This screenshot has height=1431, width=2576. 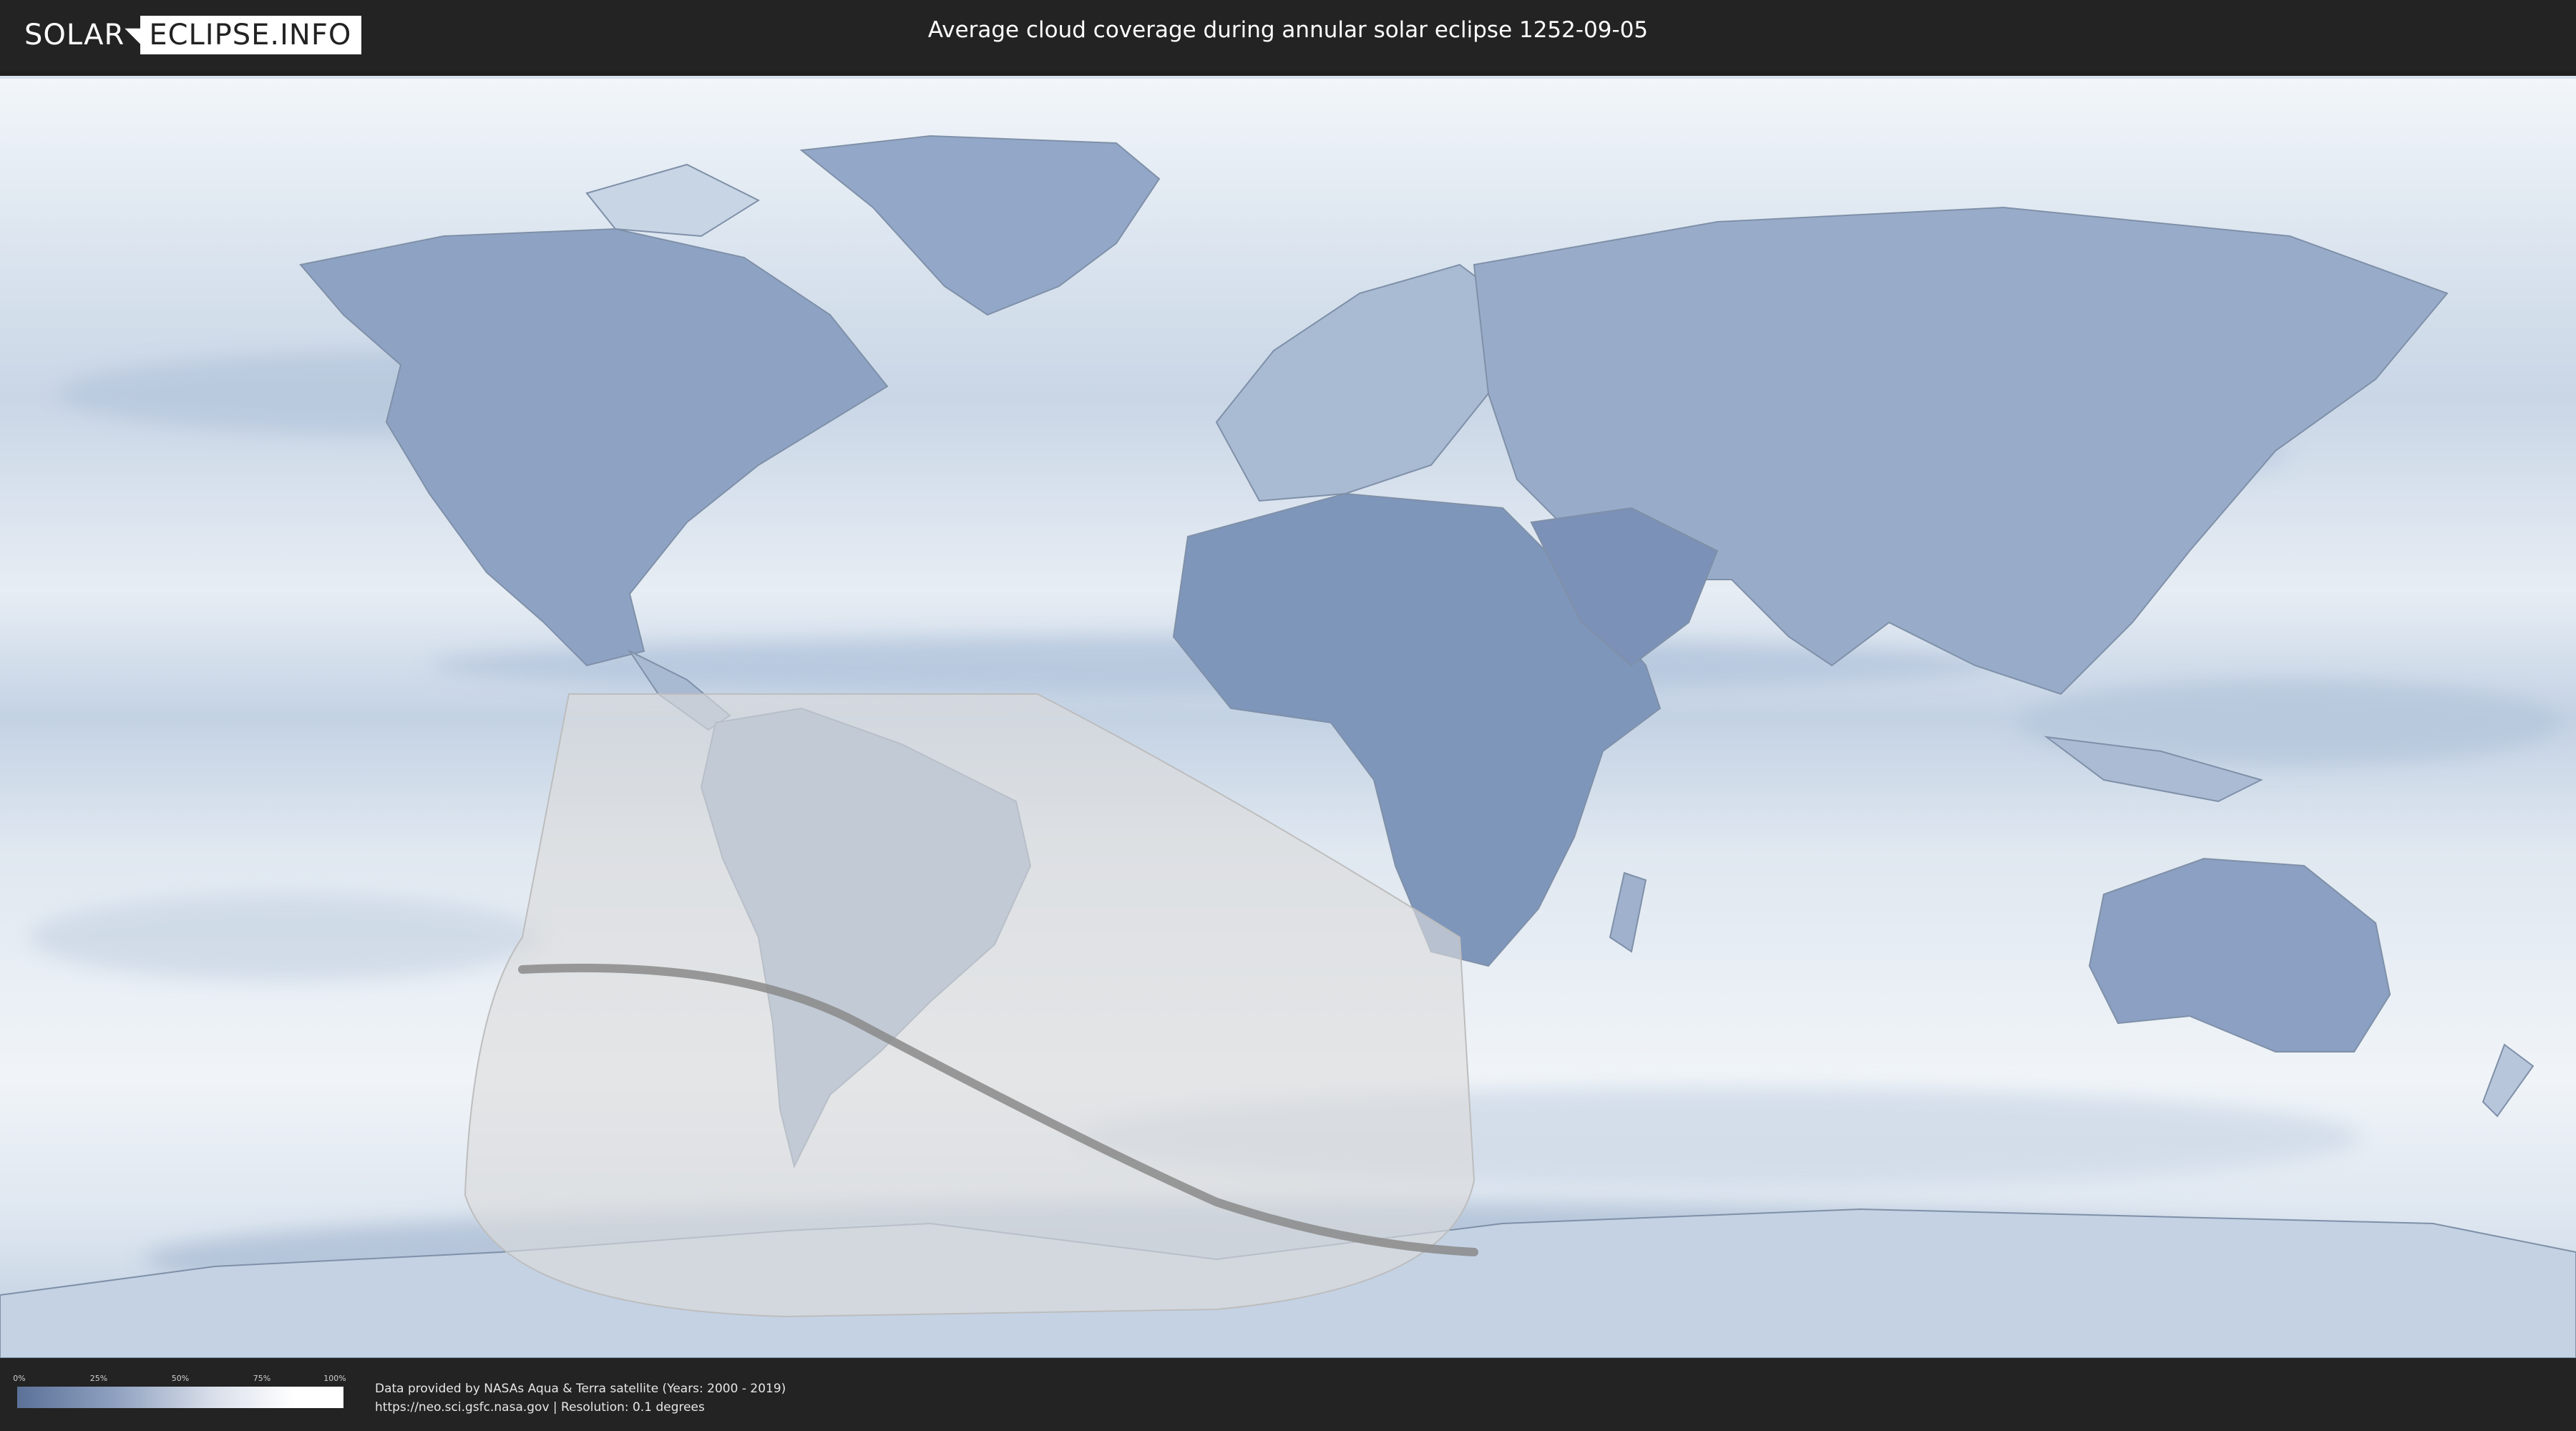 What do you see at coordinates (334, 1378) in the screenshot?
I see `legend-tick: 100%` at bounding box center [334, 1378].